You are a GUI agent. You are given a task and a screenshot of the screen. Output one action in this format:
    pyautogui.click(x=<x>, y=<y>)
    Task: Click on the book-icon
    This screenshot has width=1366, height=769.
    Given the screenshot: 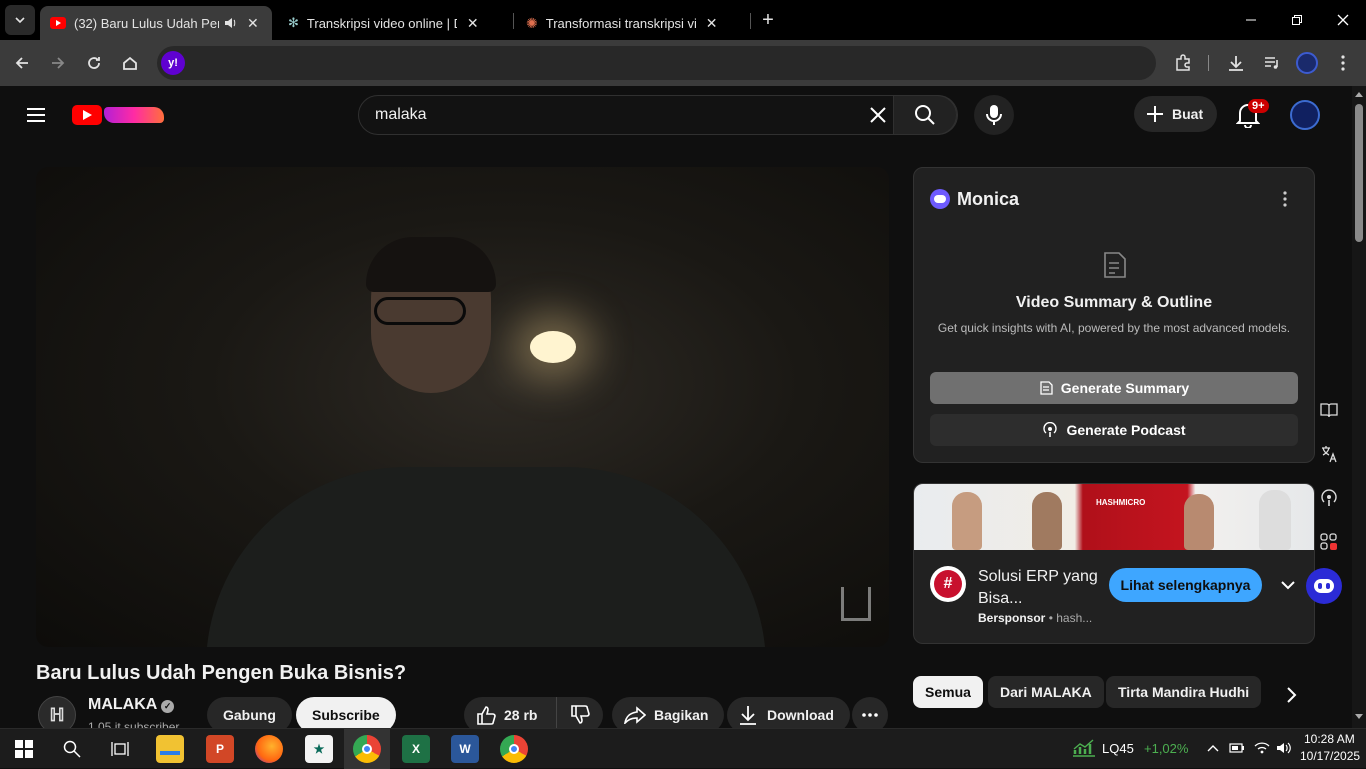 What is the action you would take?
    pyautogui.click(x=1329, y=410)
    